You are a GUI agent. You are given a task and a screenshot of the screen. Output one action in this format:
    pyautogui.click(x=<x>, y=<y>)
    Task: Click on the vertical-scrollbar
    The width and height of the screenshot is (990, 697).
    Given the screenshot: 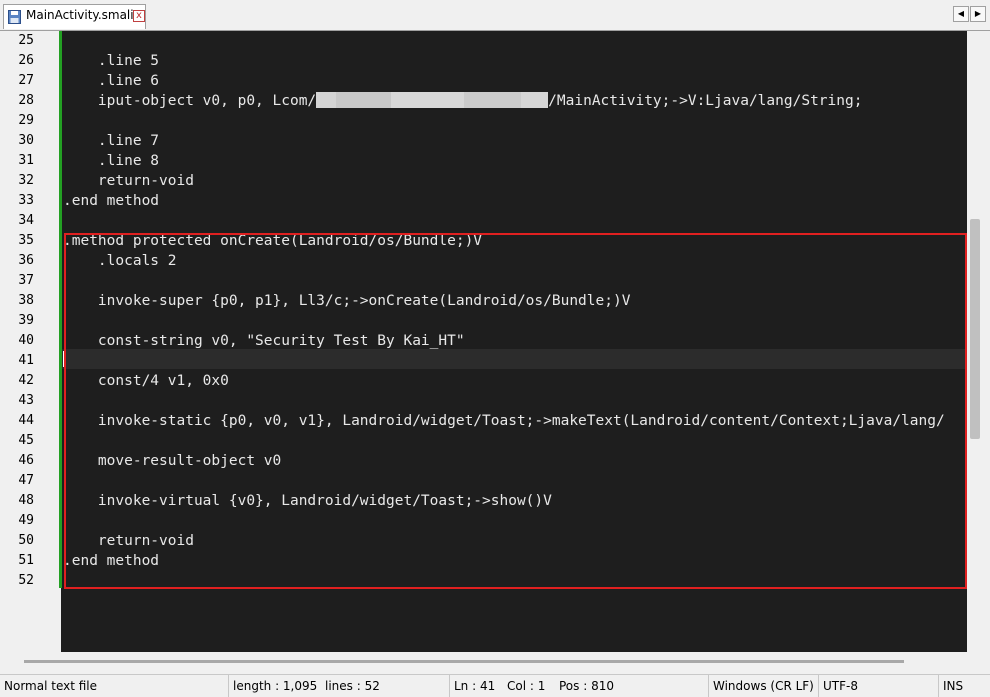 What is the action you would take?
    pyautogui.click(x=976, y=341)
    